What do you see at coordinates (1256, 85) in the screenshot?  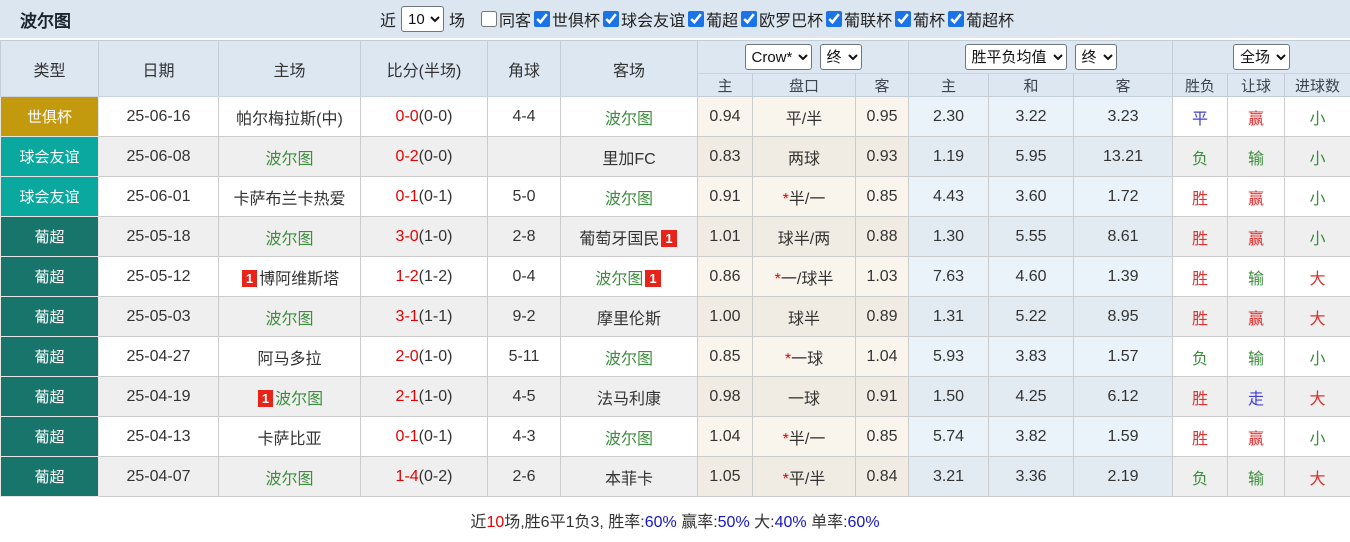 I see `sub-col-让球: 让球` at bounding box center [1256, 85].